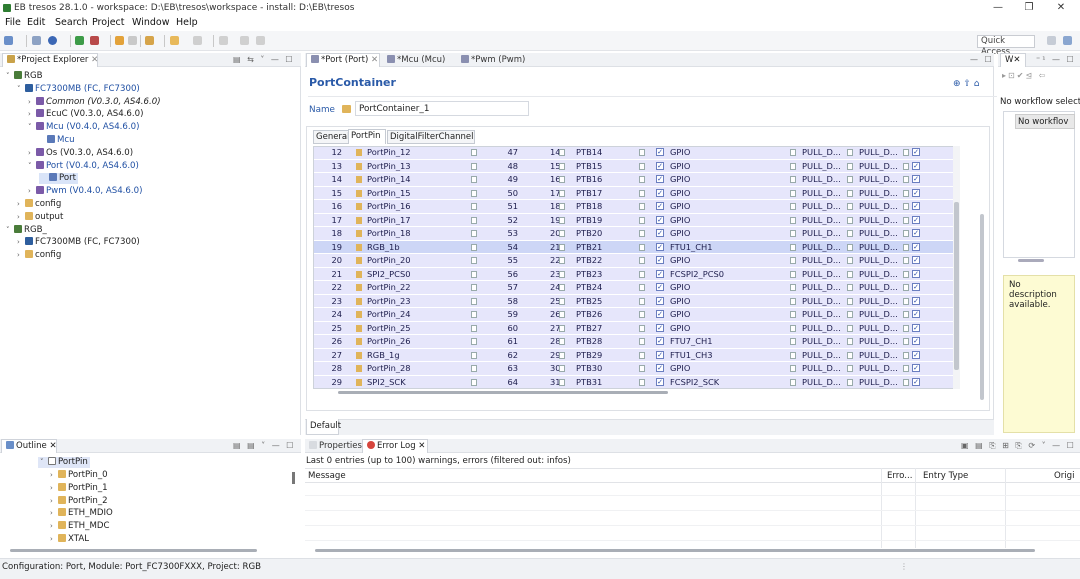  Describe the element at coordinates (80, 153) in the screenshot. I see `tree-item: › Os (V0.3.0, AS4.6.0)` at that location.